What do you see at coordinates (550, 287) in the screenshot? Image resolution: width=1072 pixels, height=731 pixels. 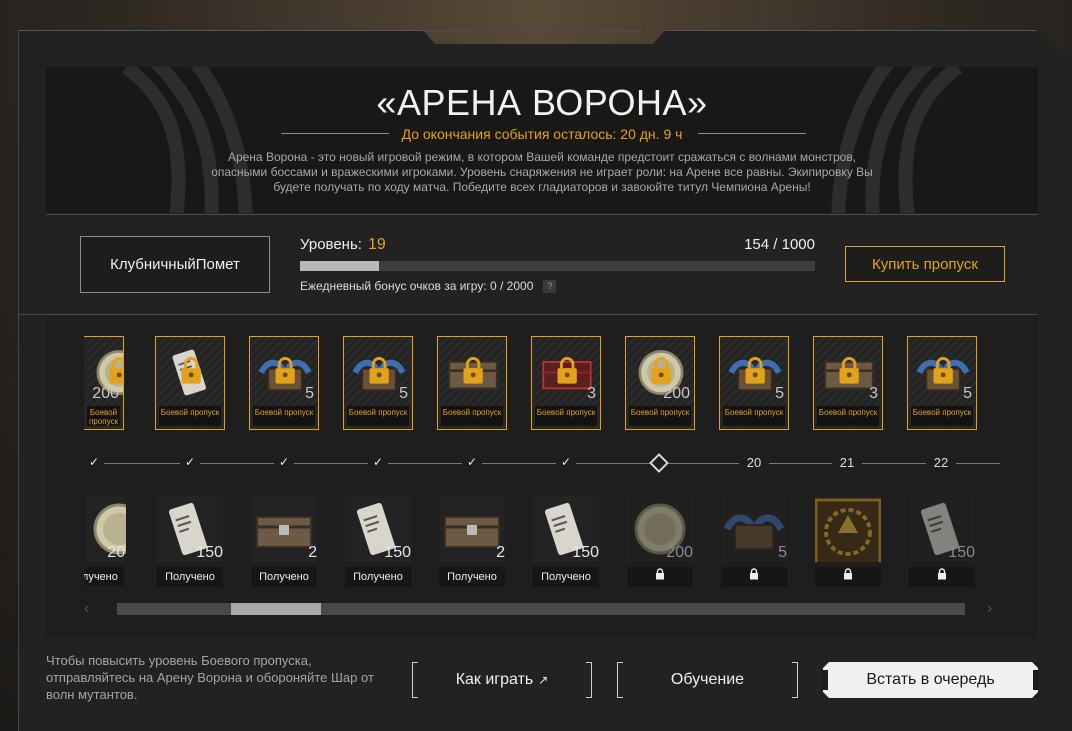 I see `help-icon: ?` at bounding box center [550, 287].